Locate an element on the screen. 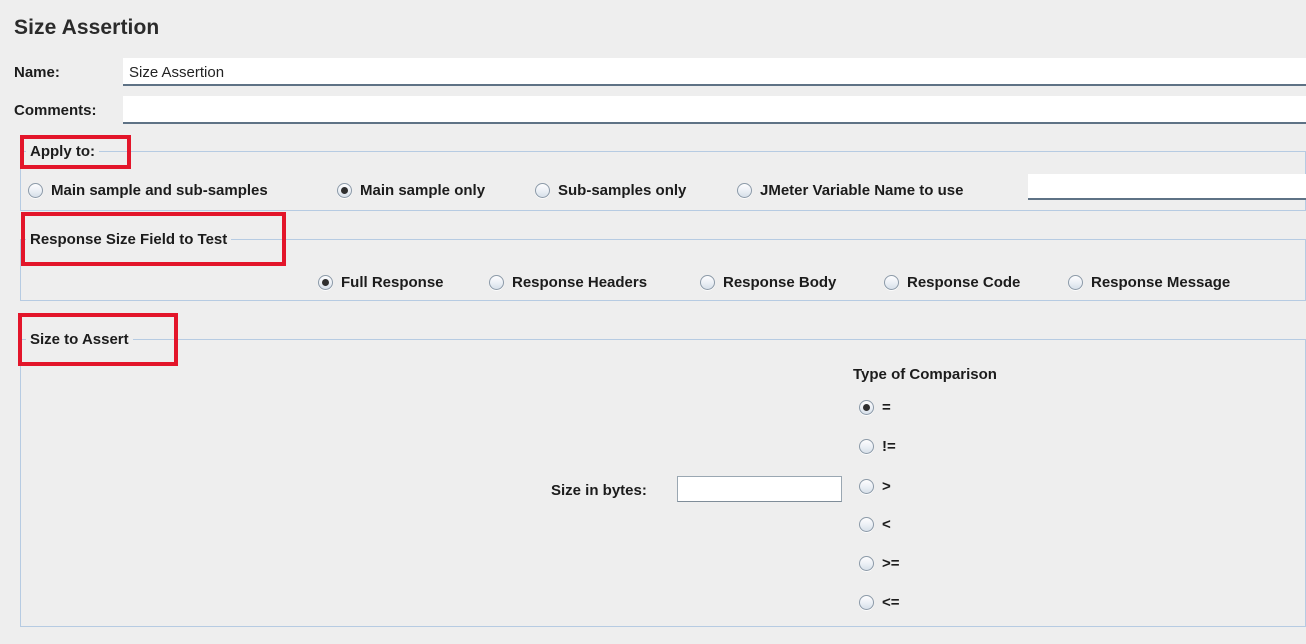 This screenshot has width=1306, height=644. page-title: Size Assertion is located at coordinates (87, 27).